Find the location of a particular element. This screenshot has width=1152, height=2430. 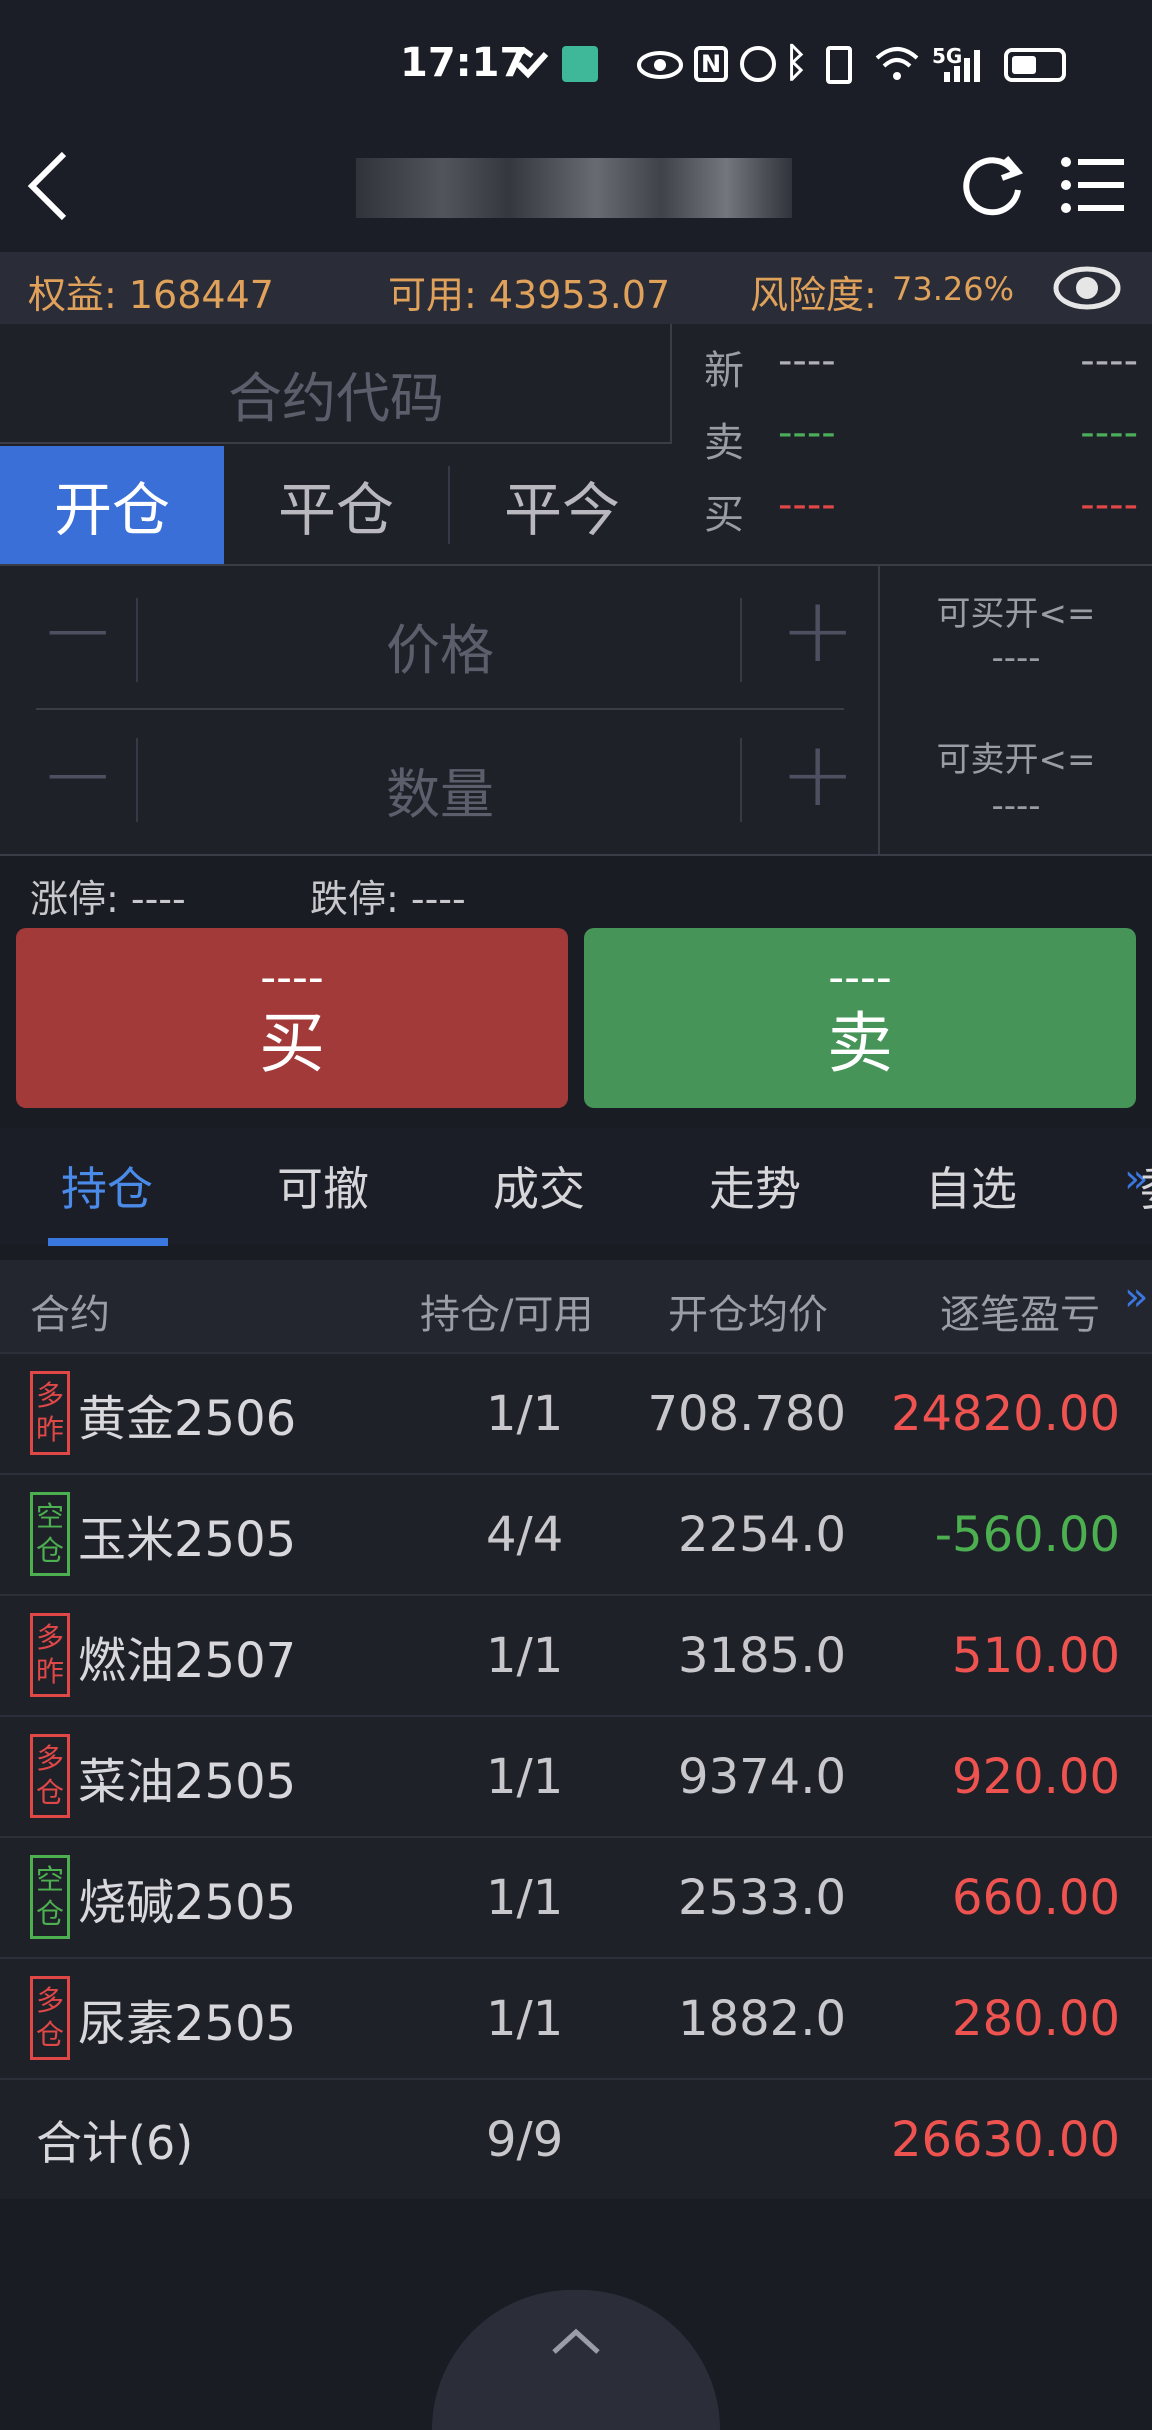

risk-label: 风险度: is located at coordinates (813, 295).